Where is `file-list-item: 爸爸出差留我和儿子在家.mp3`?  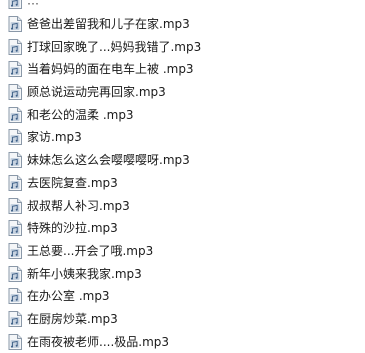 file-list-item: 爸爸出差留我和儿子在家.mp3 is located at coordinates (182, 24).